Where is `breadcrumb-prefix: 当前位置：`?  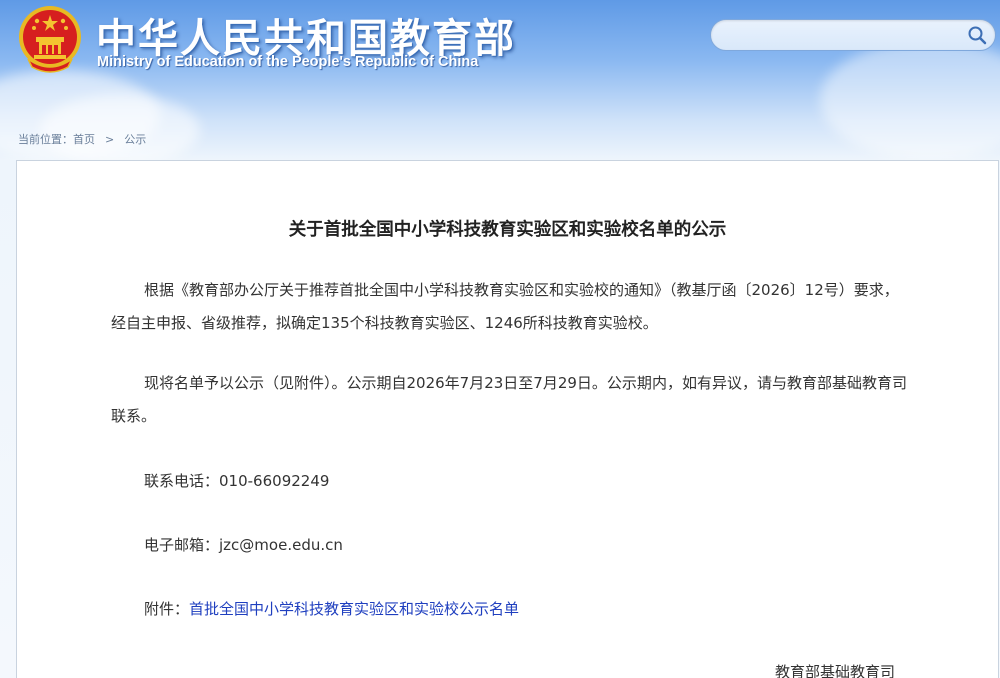 breadcrumb-prefix: 当前位置： is located at coordinates (45, 139).